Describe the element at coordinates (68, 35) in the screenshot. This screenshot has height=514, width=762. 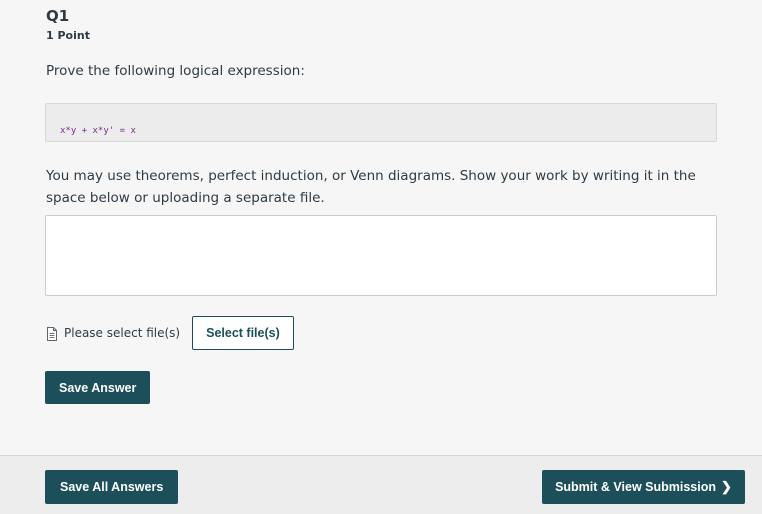
I see `question-points: 1 Point` at that location.